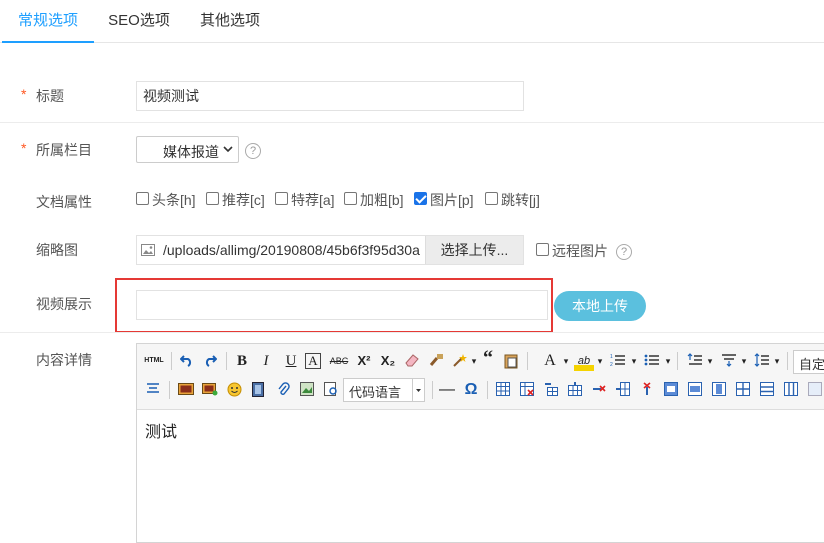  I want to click on checkbox-label: 头条[h], so click(174, 200).